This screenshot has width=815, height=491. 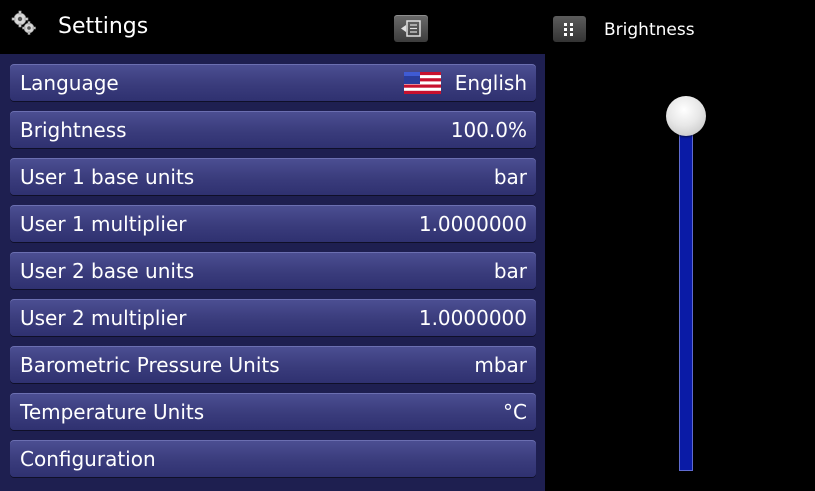 What do you see at coordinates (103, 224) in the screenshot?
I see `setting-label: User 1 multiplier` at bounding box center [103, 224].